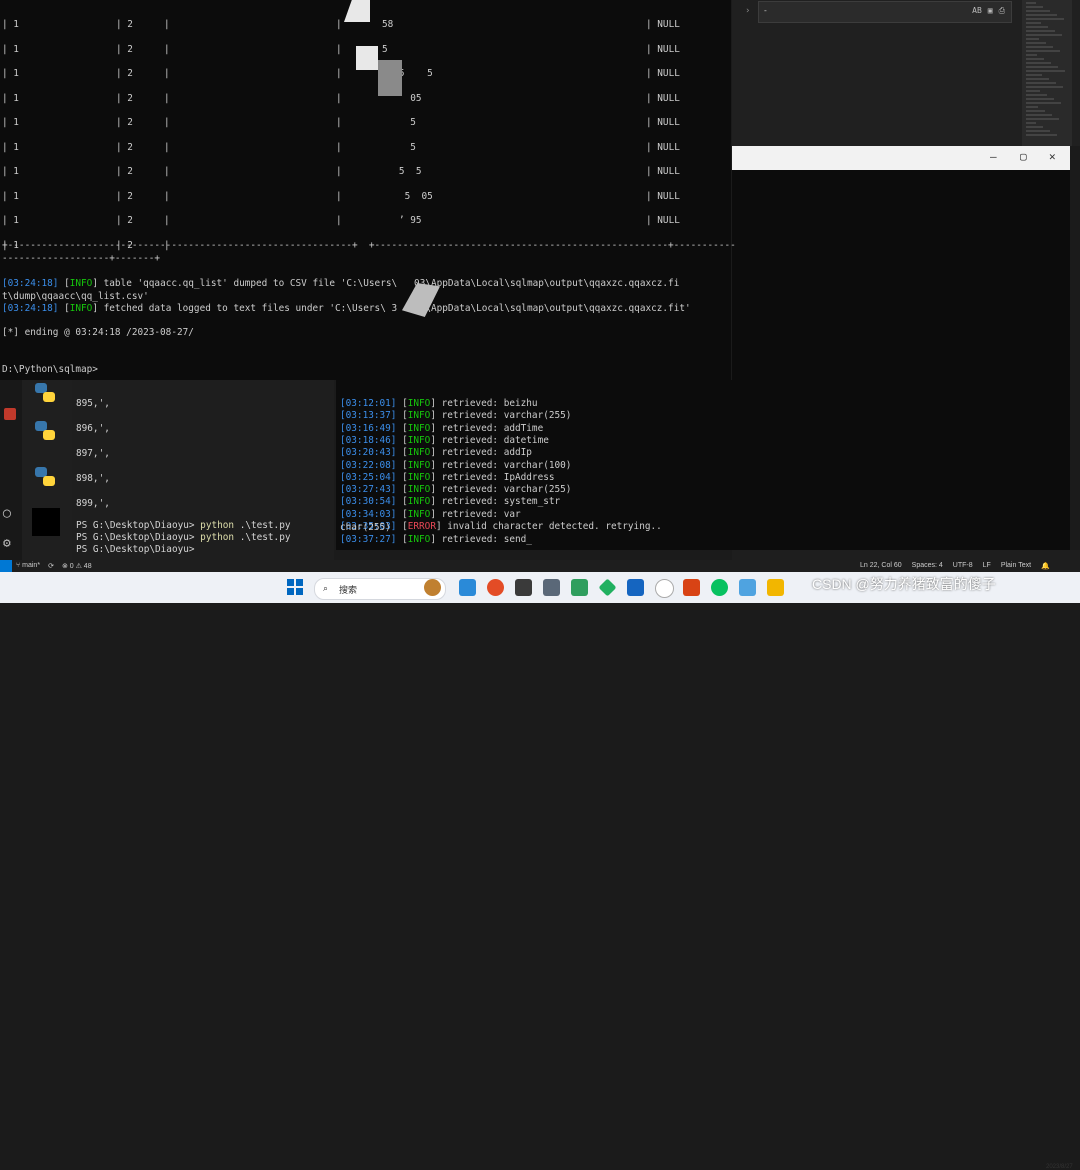  I want to click on log-text: retrieved: addIp, so click(483, 453).